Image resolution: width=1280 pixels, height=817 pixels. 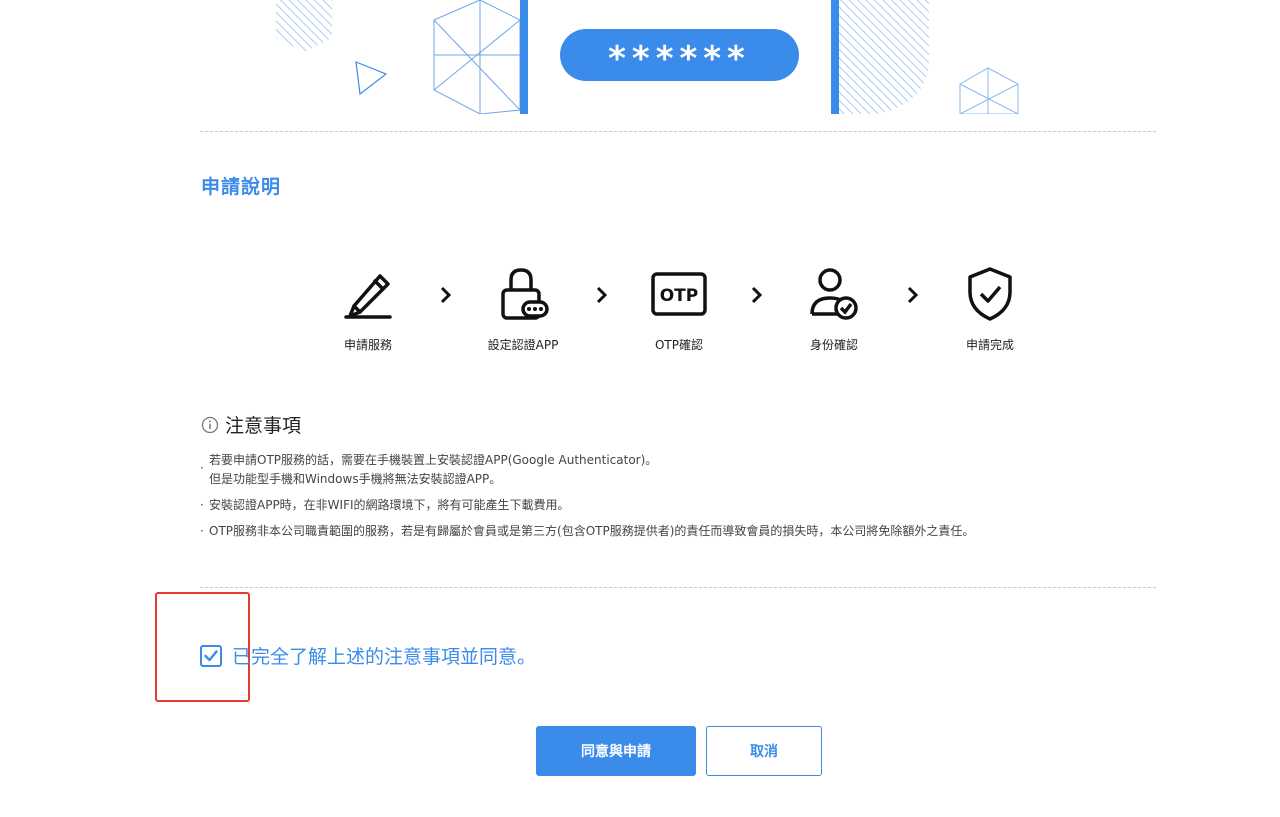 I want to click on notice-title: 注意事項, so click(x=251, y=424).